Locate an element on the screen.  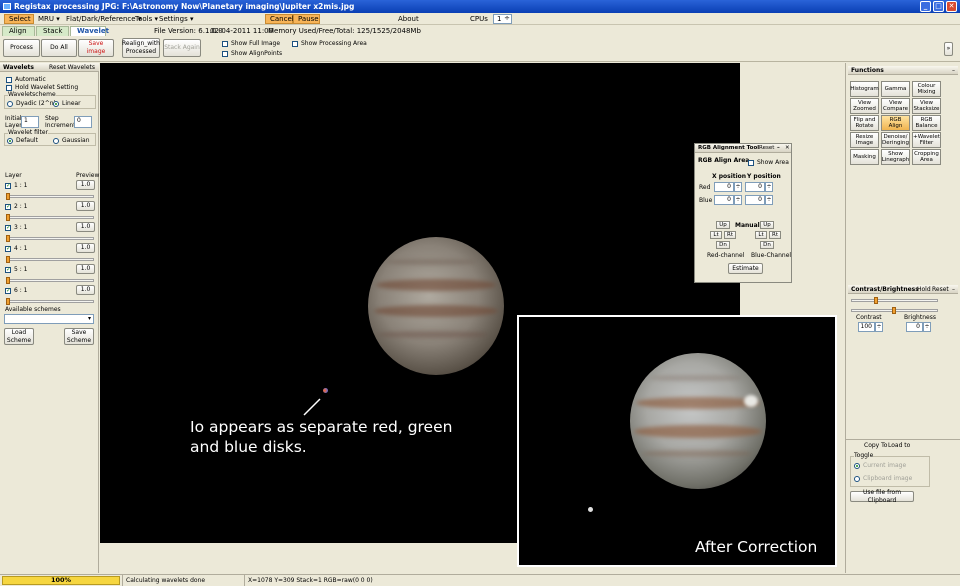
tab-stack: Stack is located at coordinates (52, 31).